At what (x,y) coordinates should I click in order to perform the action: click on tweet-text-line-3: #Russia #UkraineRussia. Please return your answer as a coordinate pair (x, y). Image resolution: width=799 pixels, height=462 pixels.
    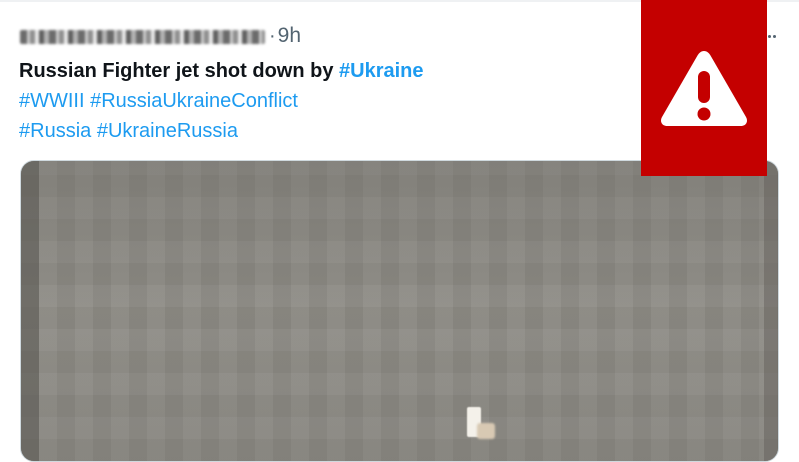
    Looking at the image, I should click on (329, 131).